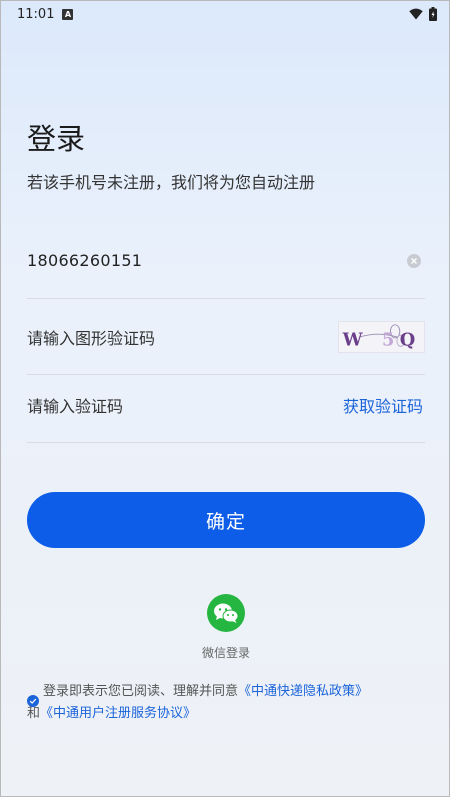 The width and height of the screenshot is (450, 797). Describe the element at coordinates (75, 405) in the screenshot. I see `code-input: 请输入验证码` at that location.